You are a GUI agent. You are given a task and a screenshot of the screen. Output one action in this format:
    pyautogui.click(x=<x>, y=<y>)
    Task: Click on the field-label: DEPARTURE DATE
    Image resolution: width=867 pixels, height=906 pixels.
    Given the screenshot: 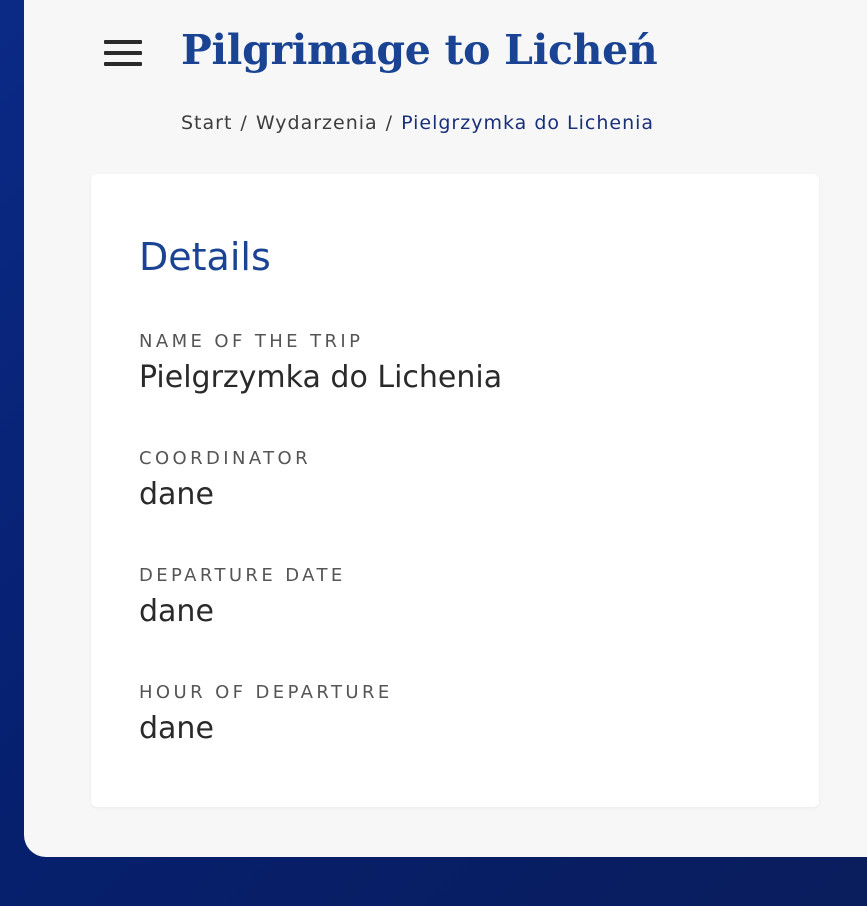 What is the action you would take?
    pyautogui.click(x=242, y=575)
    